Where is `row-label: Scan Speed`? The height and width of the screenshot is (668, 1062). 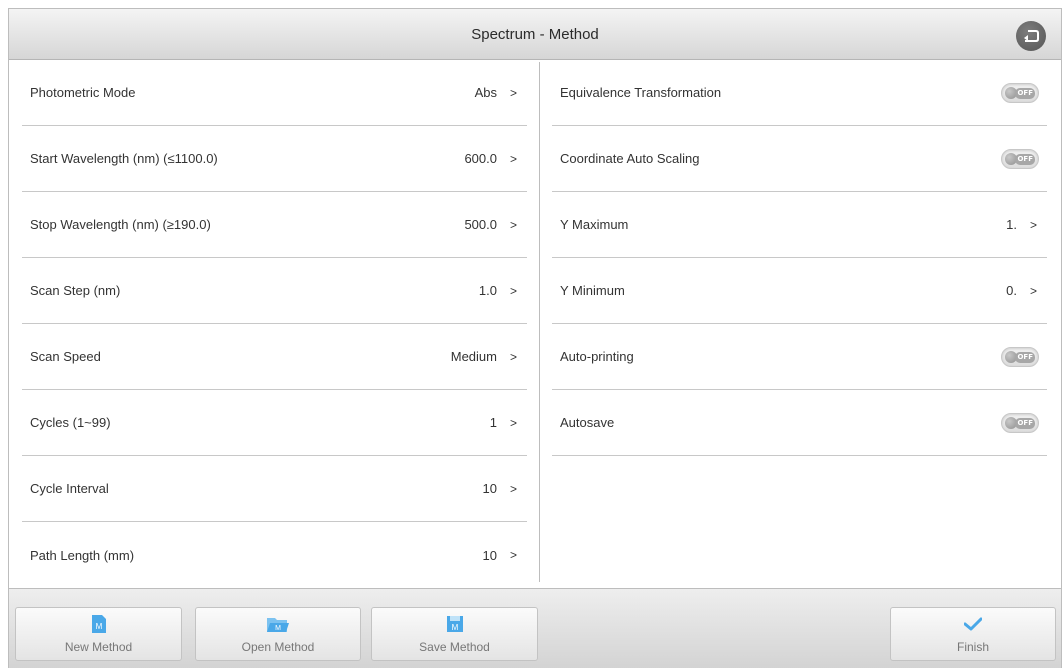 row-label: Scan Speed is located at coordinates (65, 356).